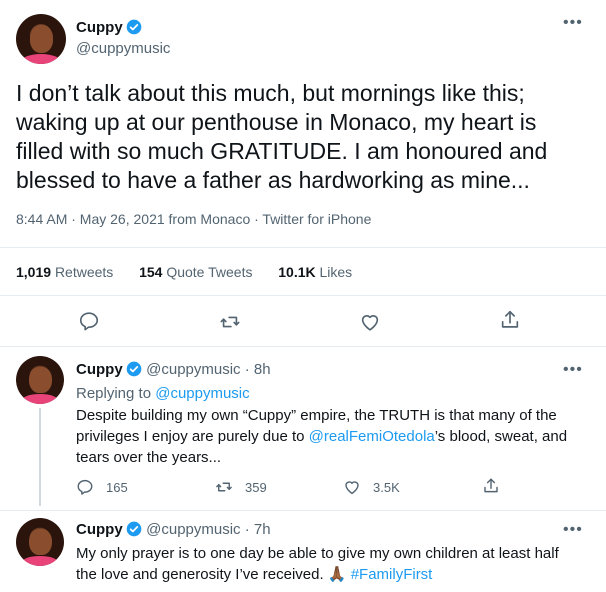  Describe the element at coordinates (386, 487) in the screenshot. I see `like-count: 3.5K` at that location.